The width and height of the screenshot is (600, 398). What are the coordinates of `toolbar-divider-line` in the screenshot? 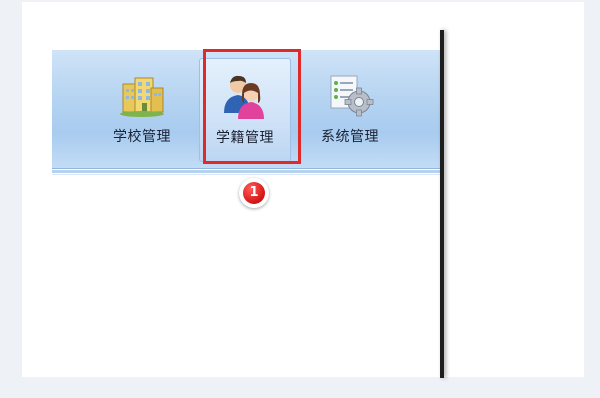 It's located at (246, 174).